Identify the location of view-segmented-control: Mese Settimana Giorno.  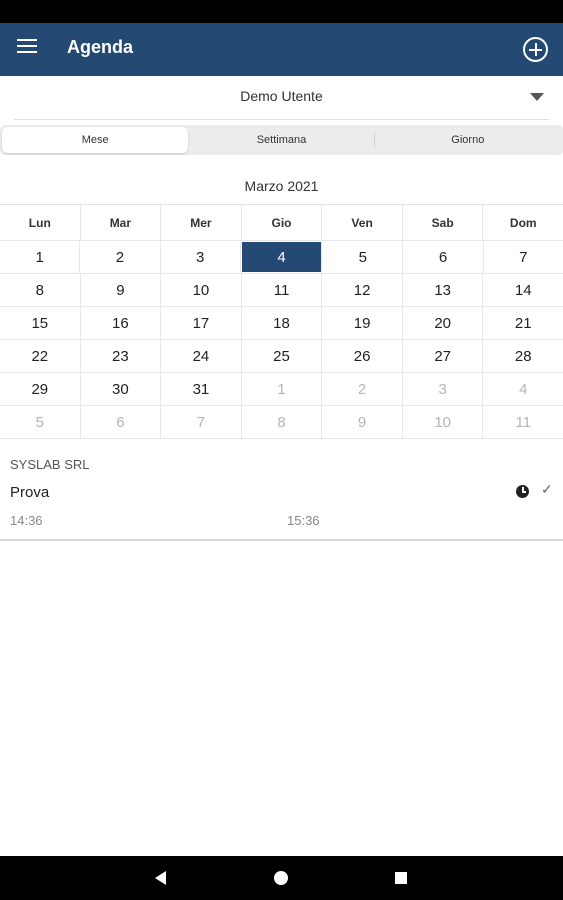
(281, 140).